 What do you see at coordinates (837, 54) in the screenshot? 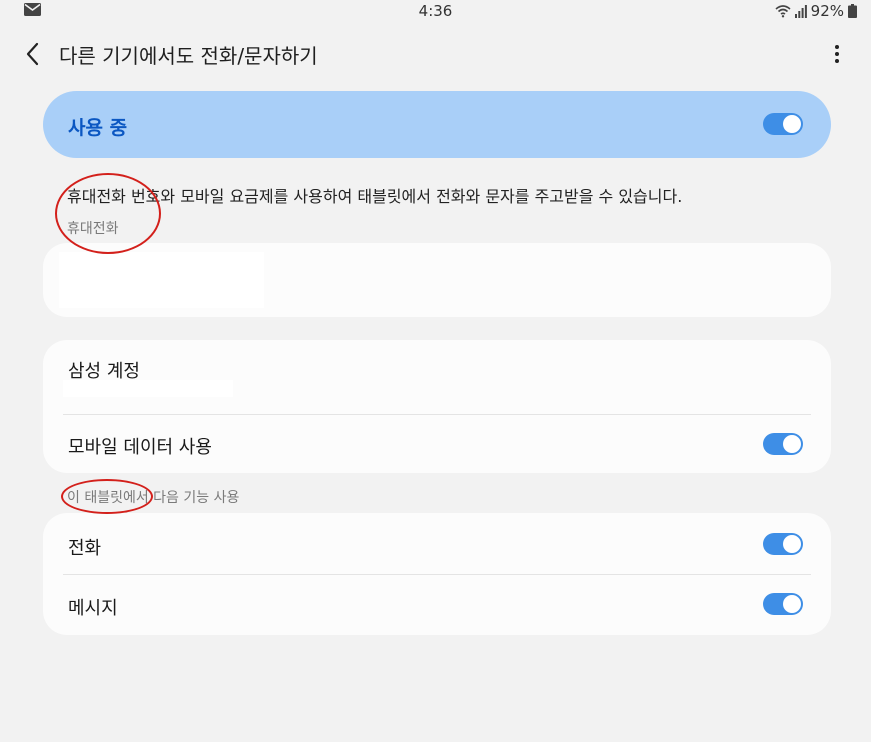
I see `more-options-icon` at bounding box center [837, 54].